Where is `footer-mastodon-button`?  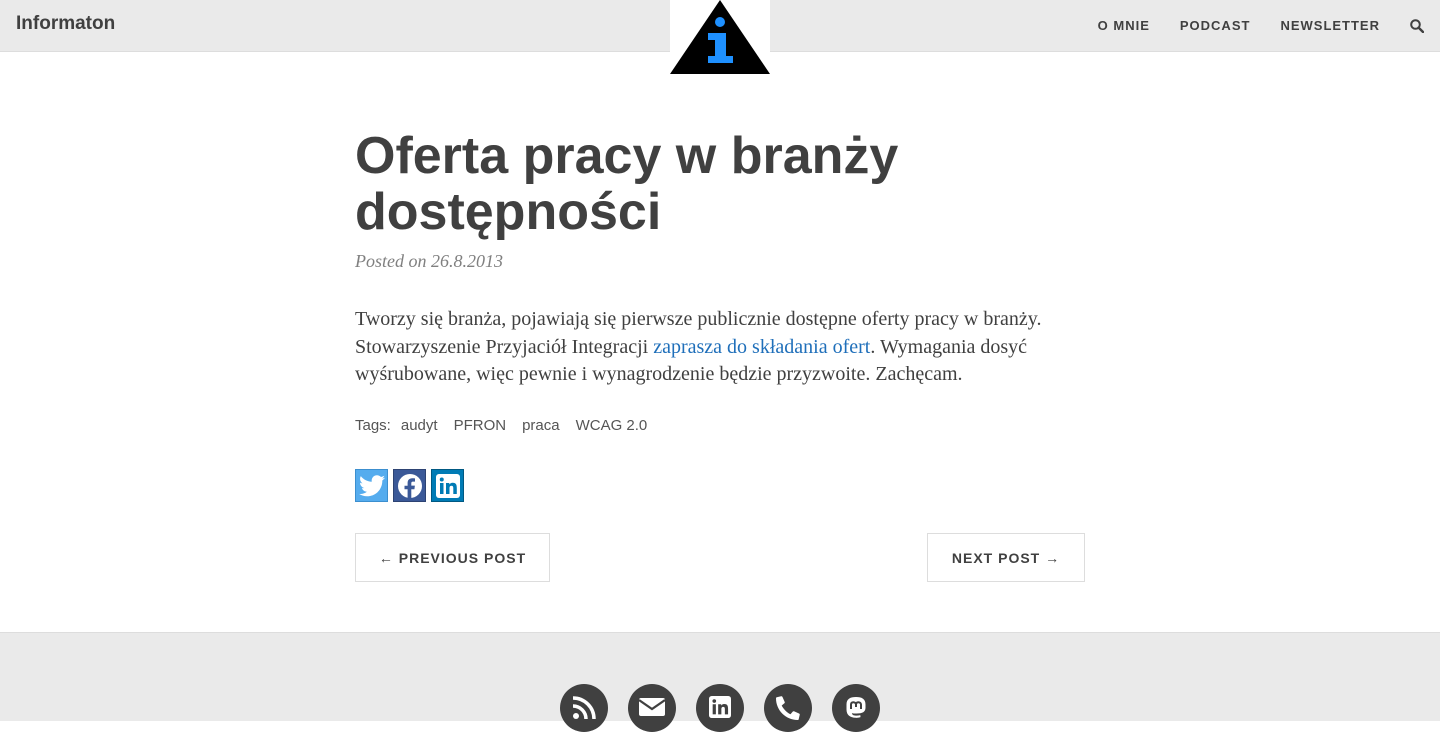
footer-mastodon-button is located at coordinates (856, 708).